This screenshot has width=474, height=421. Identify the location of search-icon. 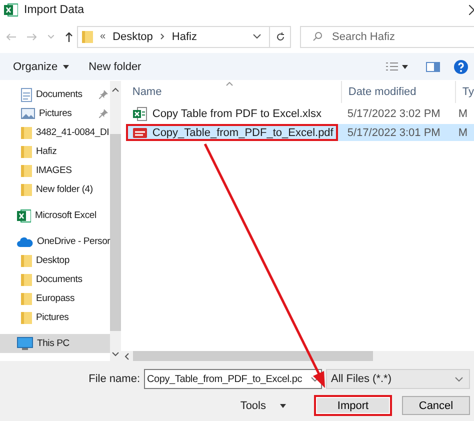
(317, 36).